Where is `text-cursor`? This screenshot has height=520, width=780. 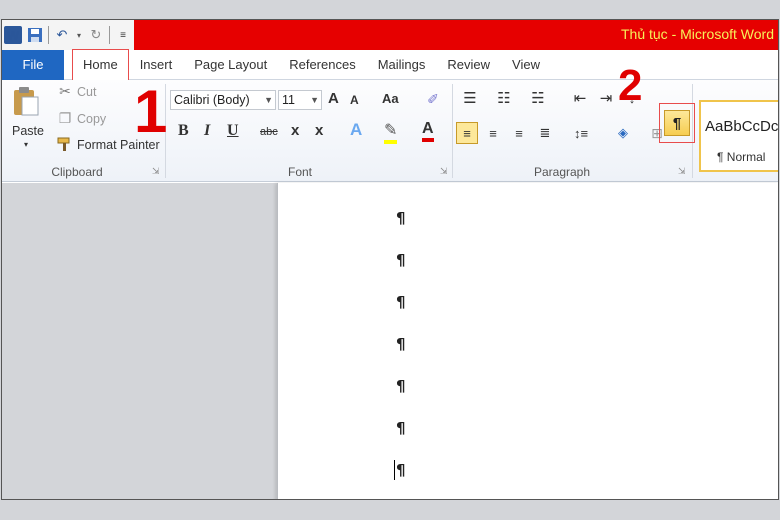
text-cursor is located at coordinates (394, 470).